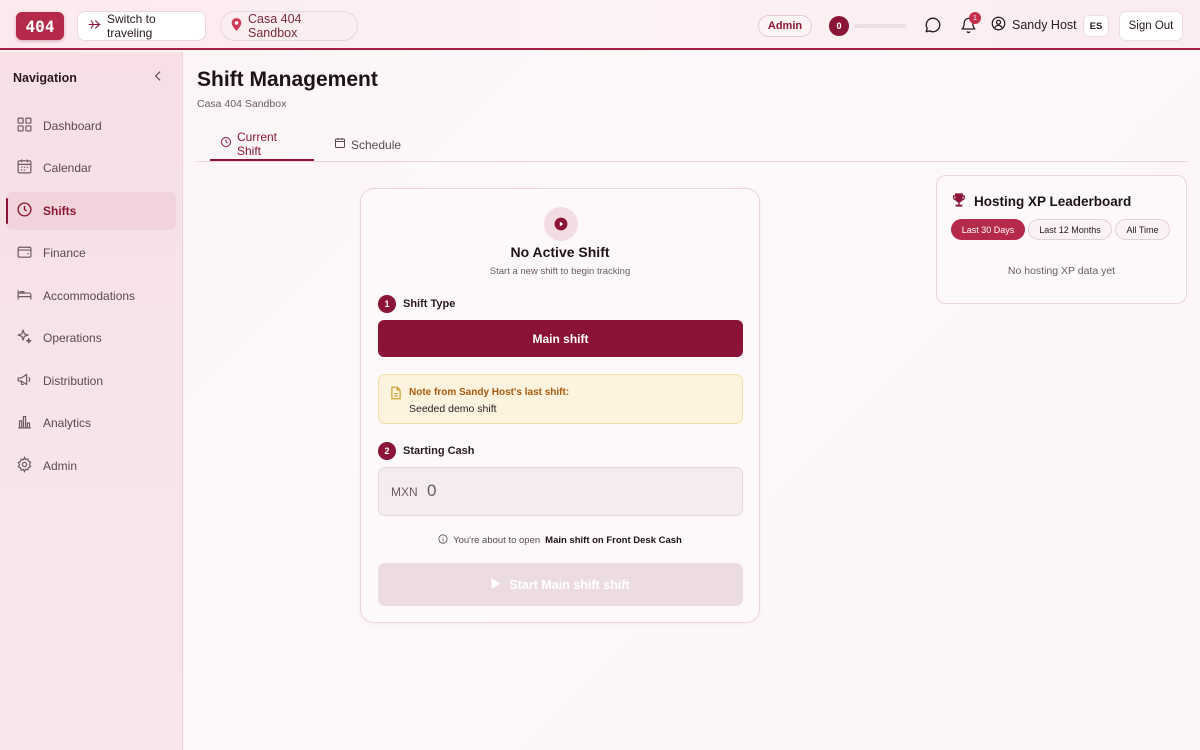 This screenshot has height=750, width=1200. Describe the element at coordinates (933, 25) in the screenshot. I see `chat-icon` at that location.